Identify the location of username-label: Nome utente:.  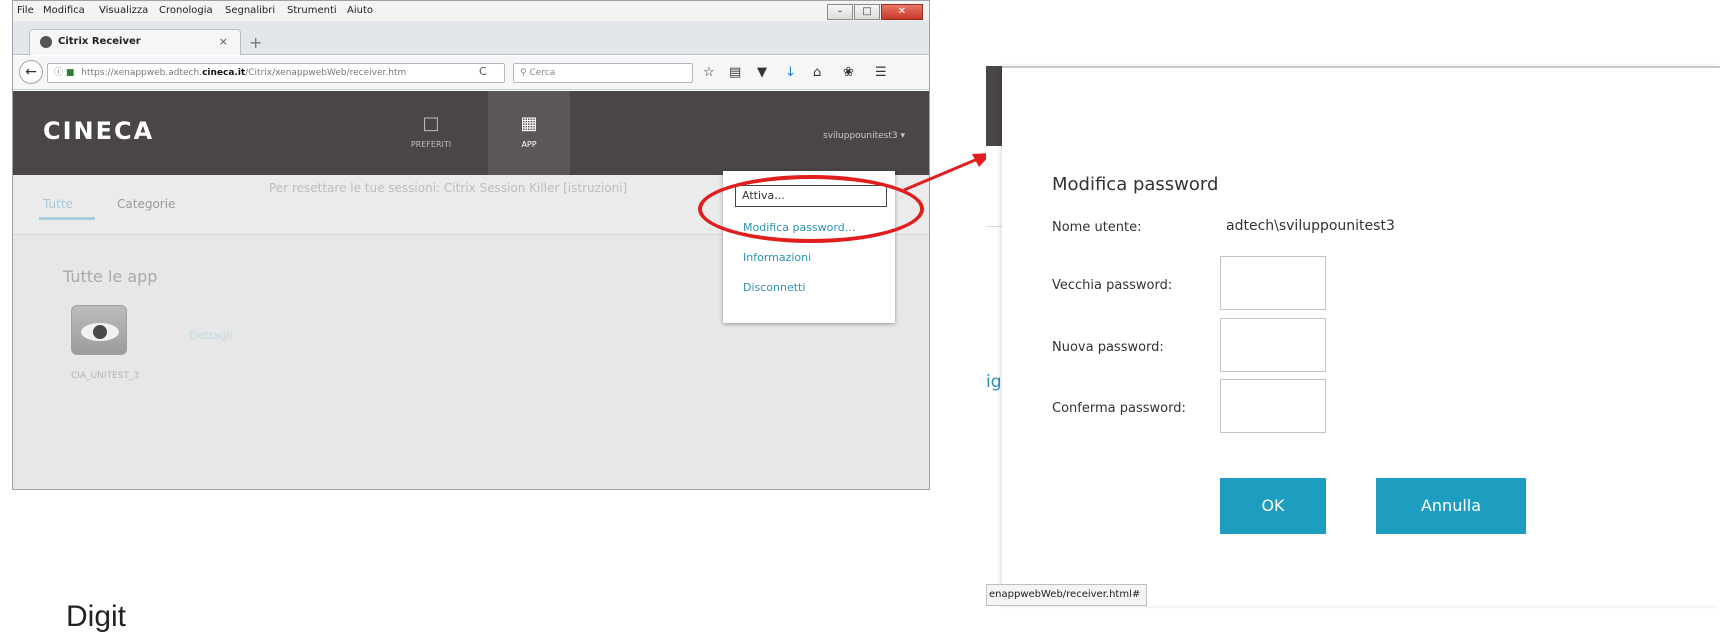
(1097, 227).